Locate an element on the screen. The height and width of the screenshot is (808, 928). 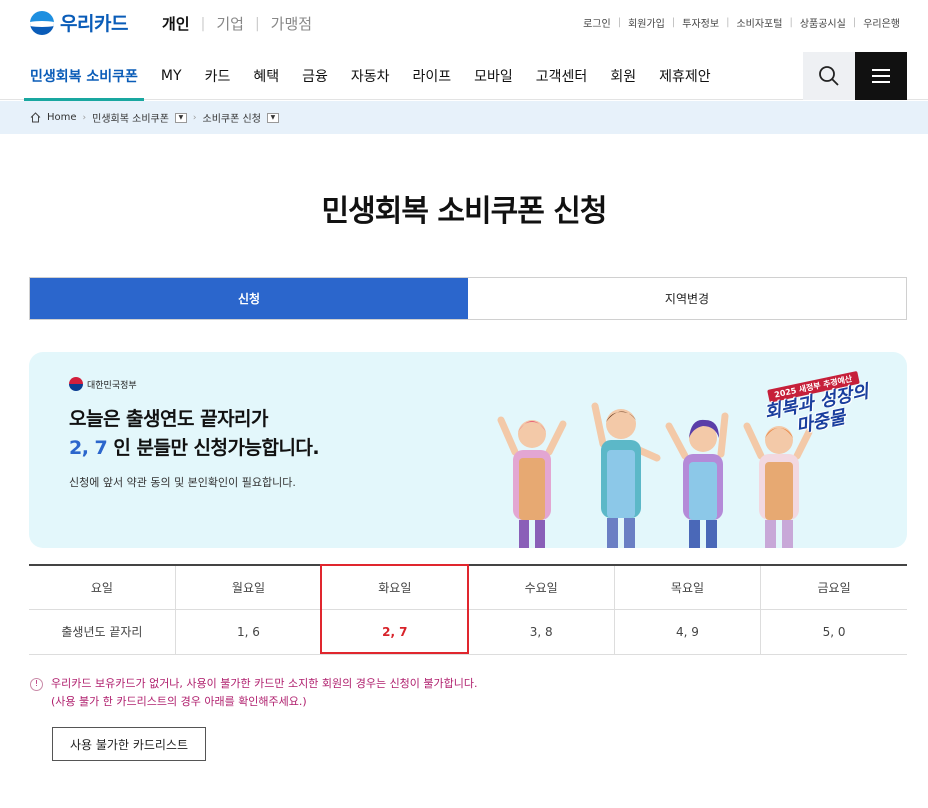
taegeuk-icon is located at coordinates (76, 384).